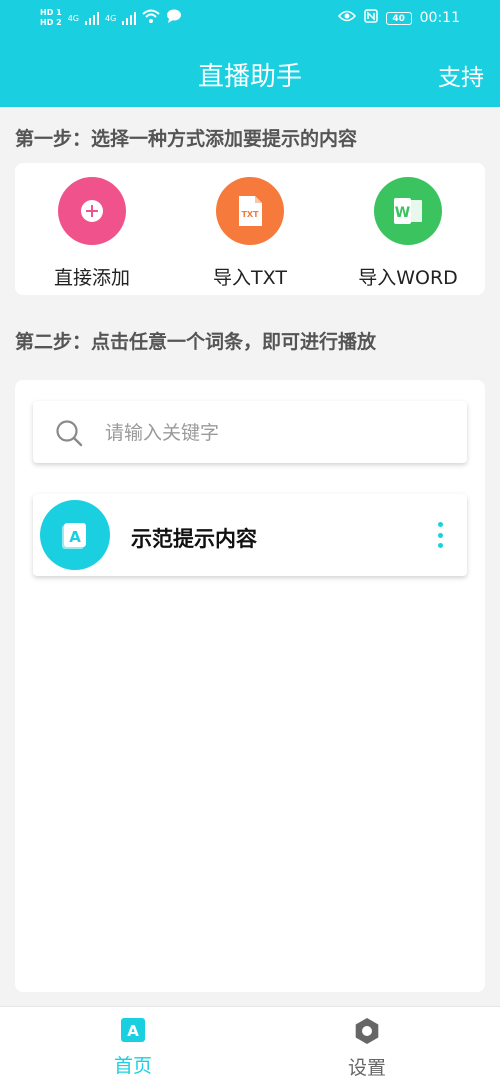 This screenshot has width=500, height=1083. I want to click on list-item: A 示范提示内容, so click(250, 535).